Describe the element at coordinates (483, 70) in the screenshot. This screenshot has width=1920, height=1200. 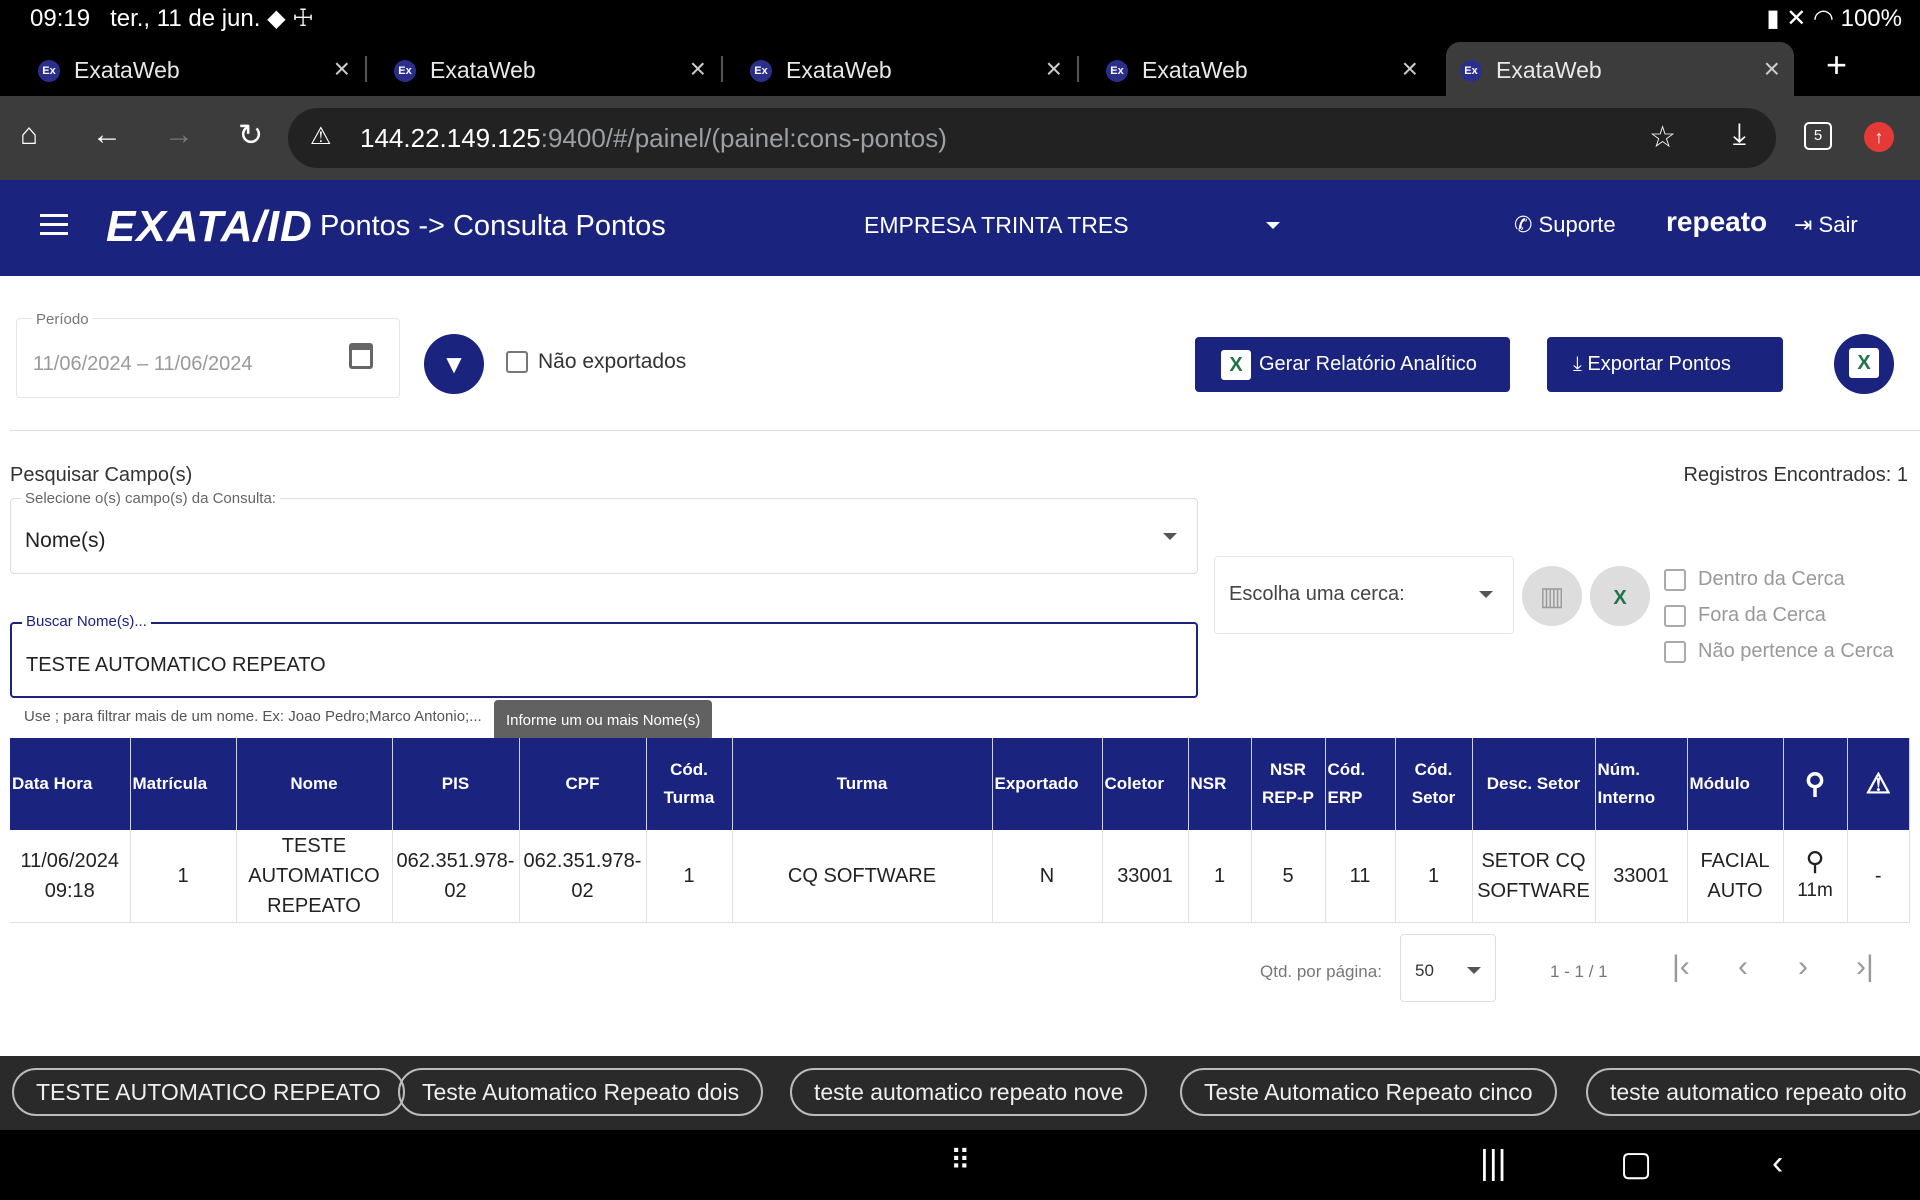
I see `tab-title: ExataWeb` at that location.